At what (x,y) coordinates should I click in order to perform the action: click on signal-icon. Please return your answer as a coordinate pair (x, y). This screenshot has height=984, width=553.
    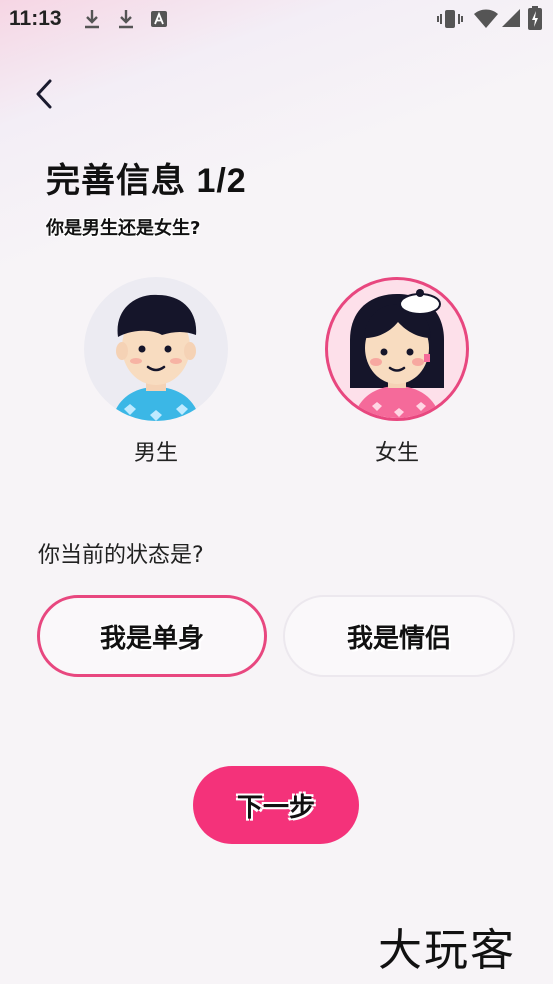
    Looking at the image, I should click on (511, 18).